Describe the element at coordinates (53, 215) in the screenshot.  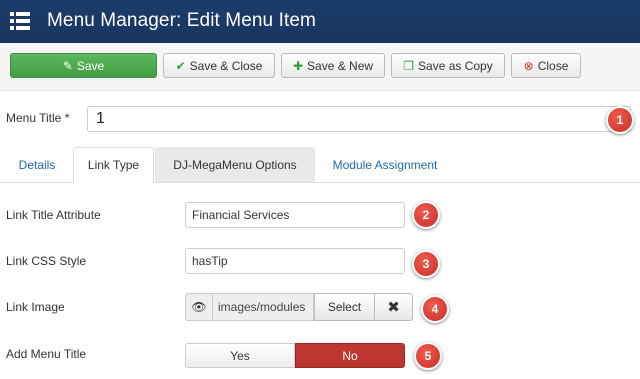
I see `link-title-label: Link Title Attribute` at that location.